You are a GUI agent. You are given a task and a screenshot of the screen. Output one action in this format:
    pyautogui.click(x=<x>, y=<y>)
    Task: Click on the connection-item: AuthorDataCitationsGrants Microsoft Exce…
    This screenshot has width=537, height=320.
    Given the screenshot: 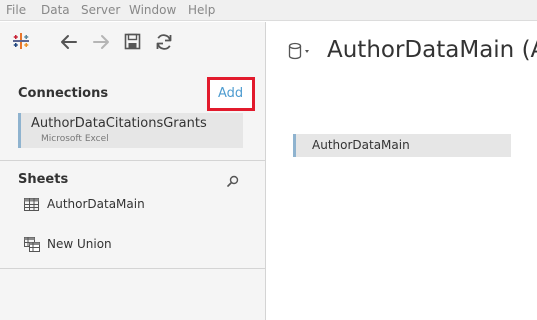 What is the action you would take?
    pyautogui.click(x=130, y=130)
    